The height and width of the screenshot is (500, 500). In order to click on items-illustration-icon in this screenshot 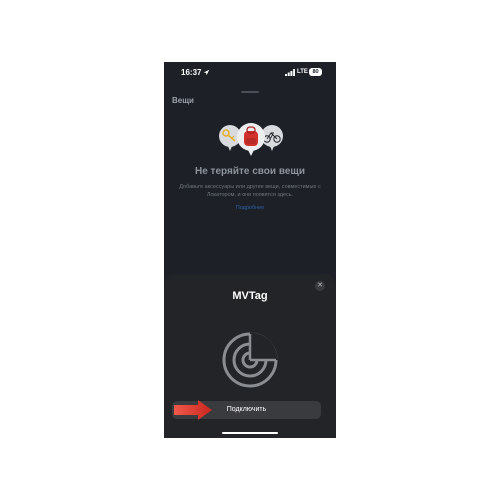, I will do `click(251, 139)`.